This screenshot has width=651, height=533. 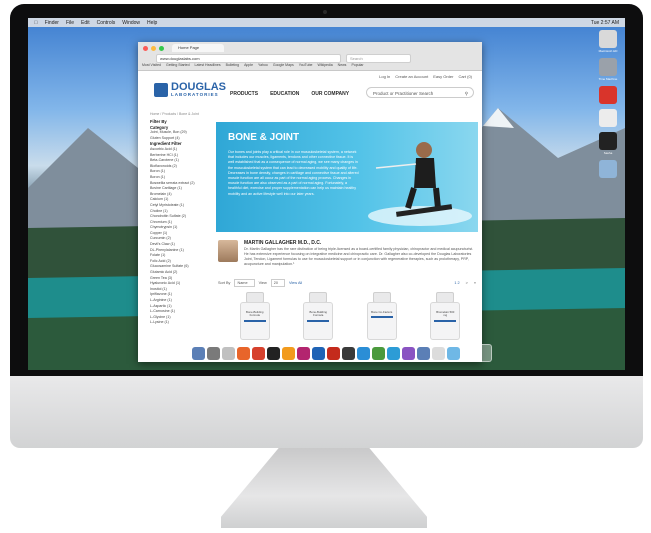 What do you see at coordinates (277, 282) in the screenshot?
I see `view-select: 20` at bounding box center [277, 282].